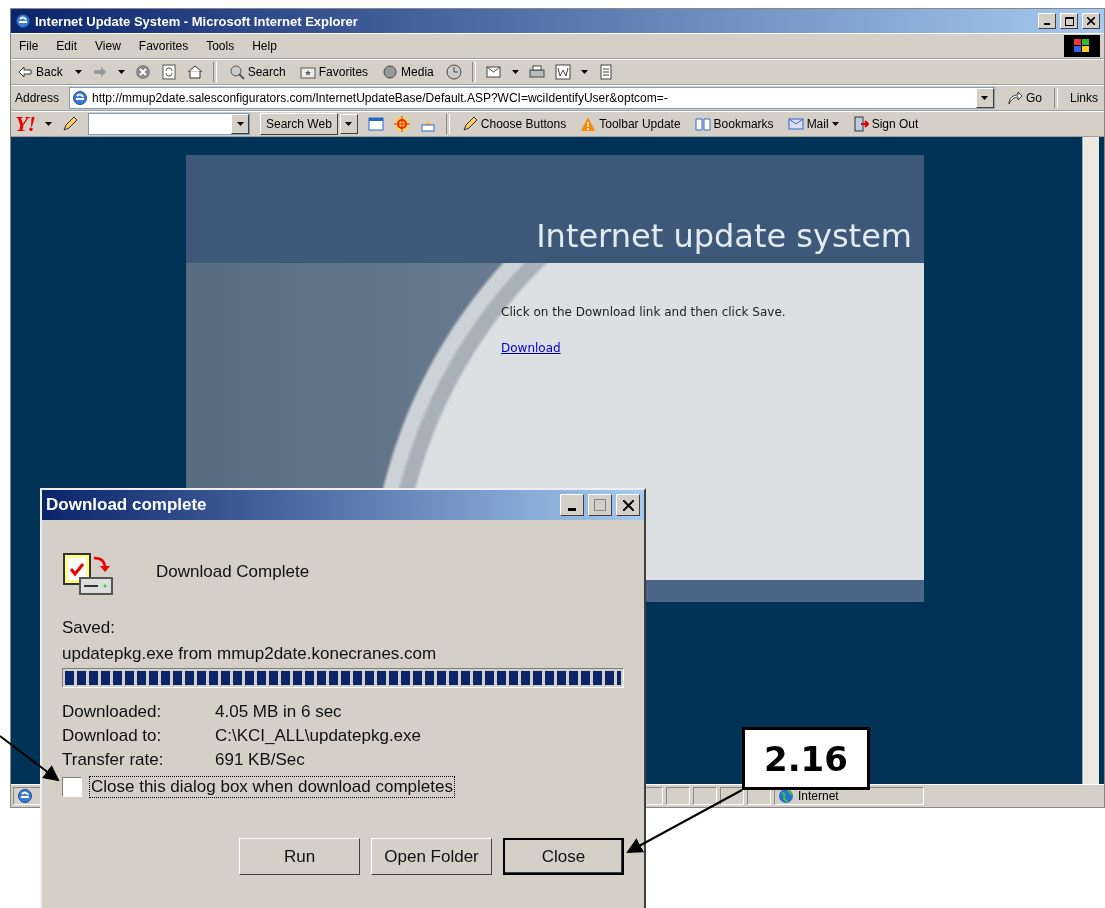 The height and width of the screenshot is (908, 1105). What do you see at coordinates (605, 72) in the screenshot?
I see `notes-icon` at bounding box center [605, 72].